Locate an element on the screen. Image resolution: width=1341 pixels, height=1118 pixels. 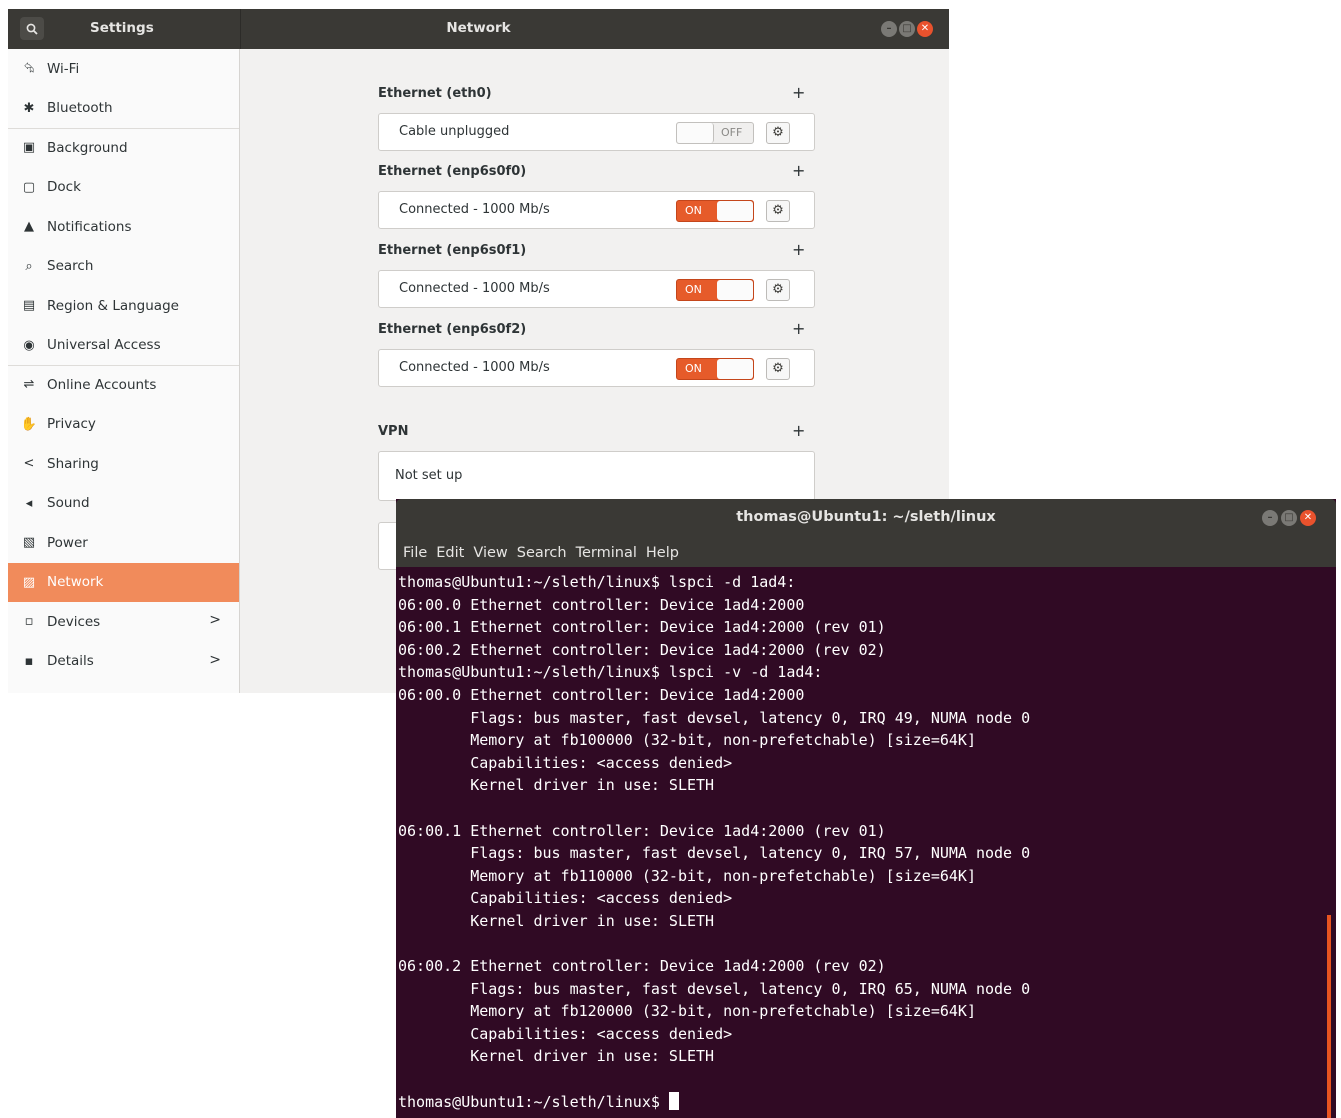
sidebar-item-sharing: < Sharing is located at coordinates (123, 463).